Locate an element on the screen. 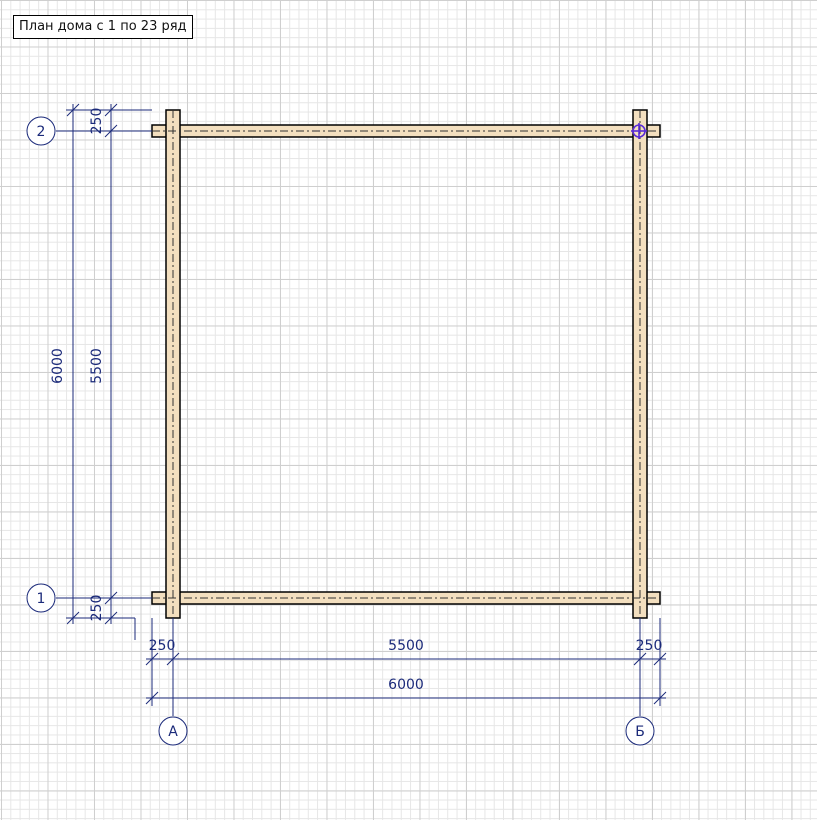 The height and width of the screenshot is (820, 817). dim-label-left-top: 250 is located at coordinates (97, 121).